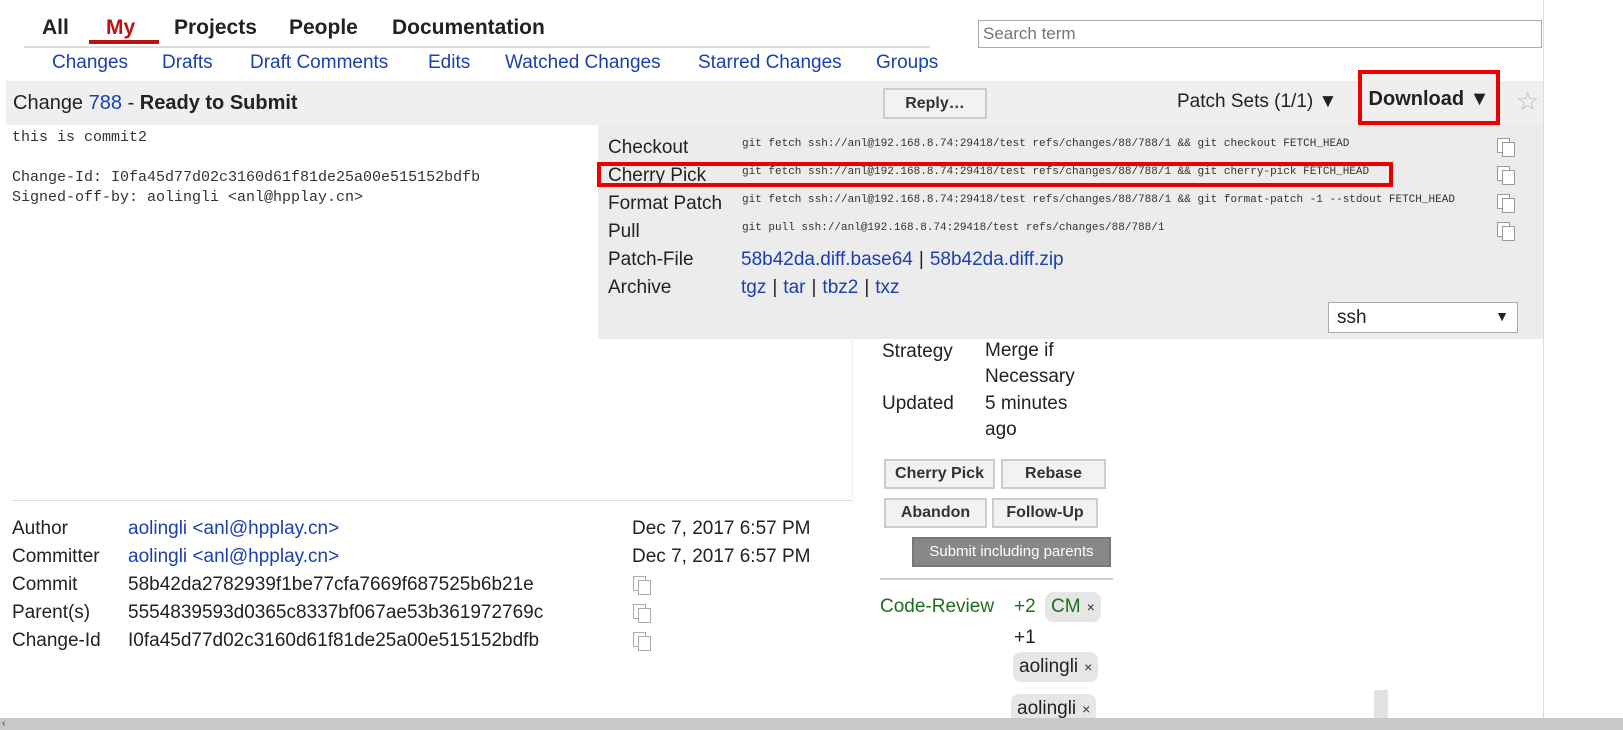 The width and height of the screenshot is (1623, 730). I want to click on top-nav: All My Projects People Documentation, so click(477, 24).